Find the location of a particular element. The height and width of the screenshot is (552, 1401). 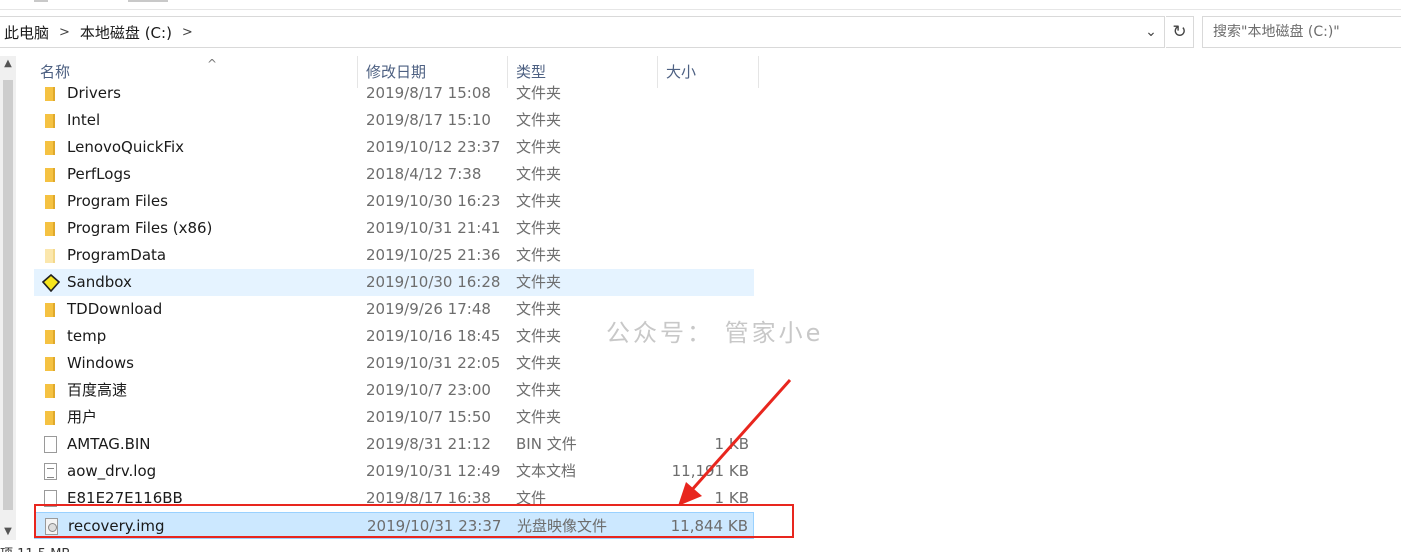

sort-ascending-icon: ^ is located at coordinates (212, 64).